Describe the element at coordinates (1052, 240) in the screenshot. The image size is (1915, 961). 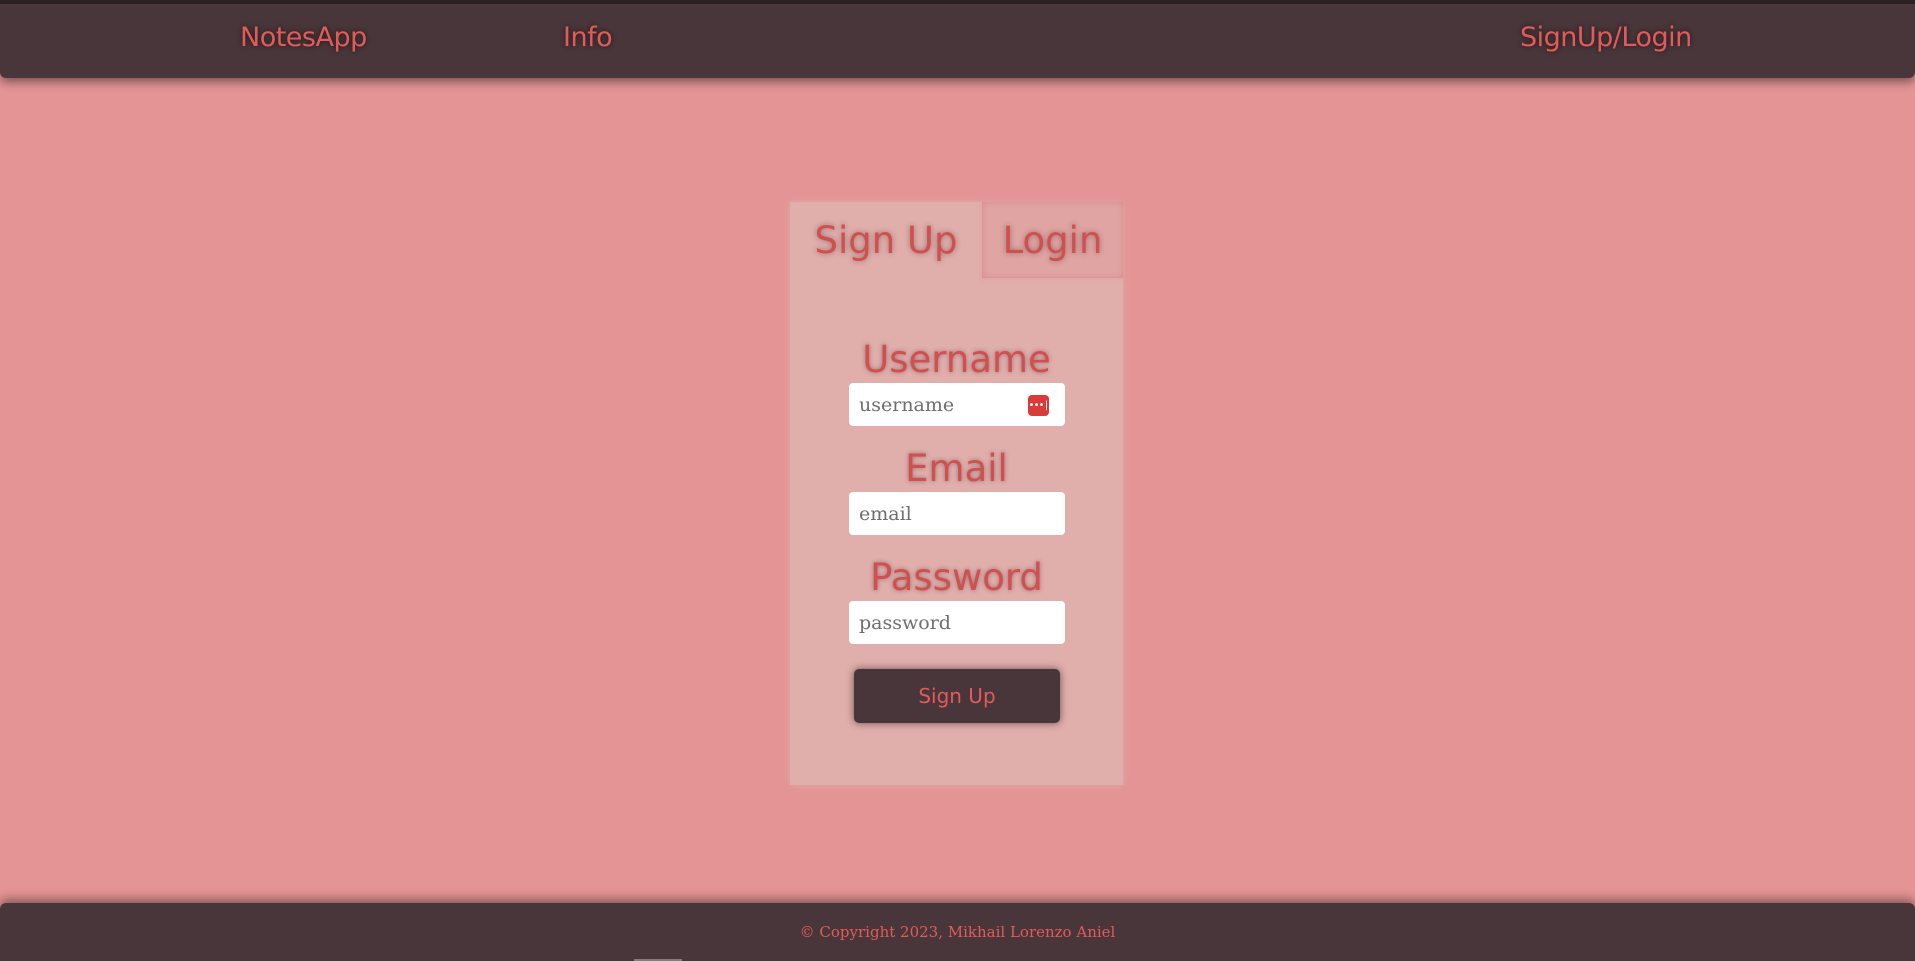
I see `tab-login: Login` at that location.